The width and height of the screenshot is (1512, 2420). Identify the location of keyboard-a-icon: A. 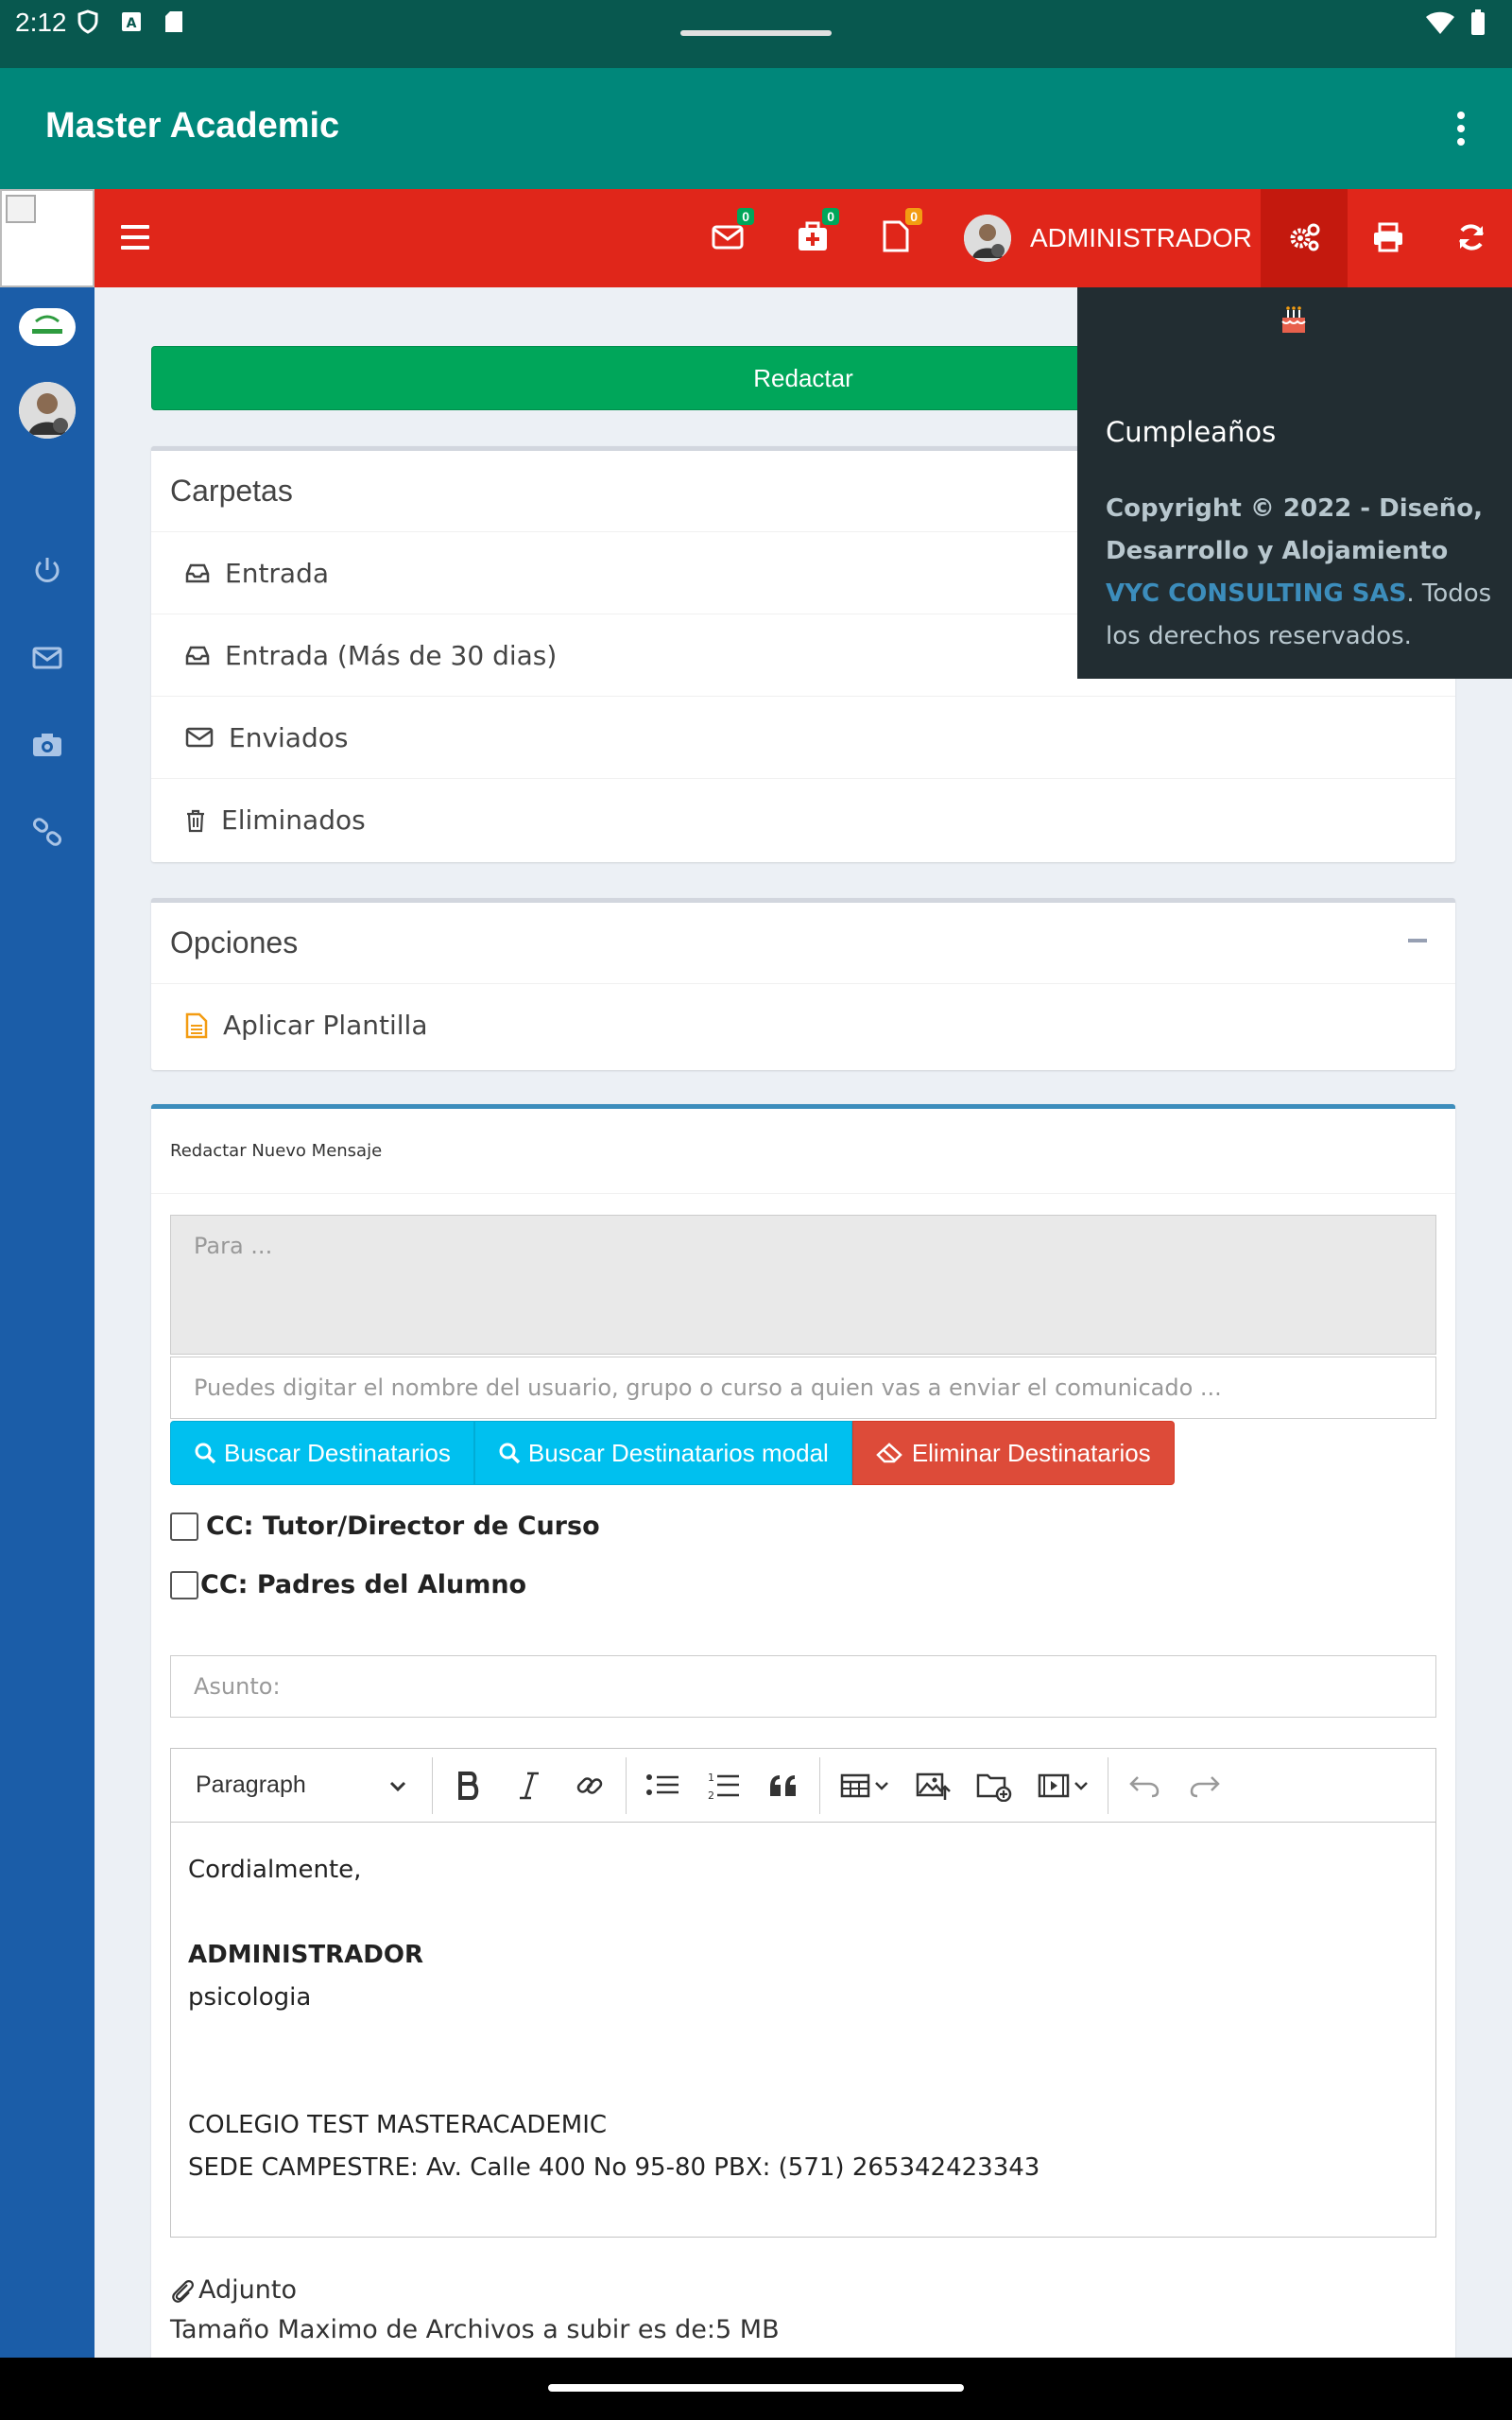
(131, 22).